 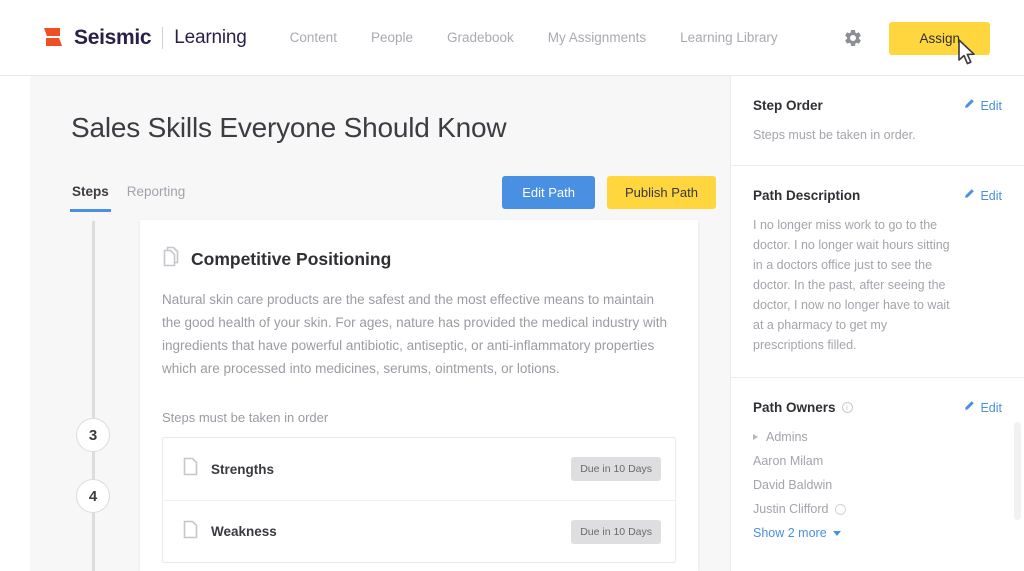 What do you see at coordinates (1018, 323) in the screenshot?
I see `sidebar-scrollbar` at bounding box center [1018, 323].